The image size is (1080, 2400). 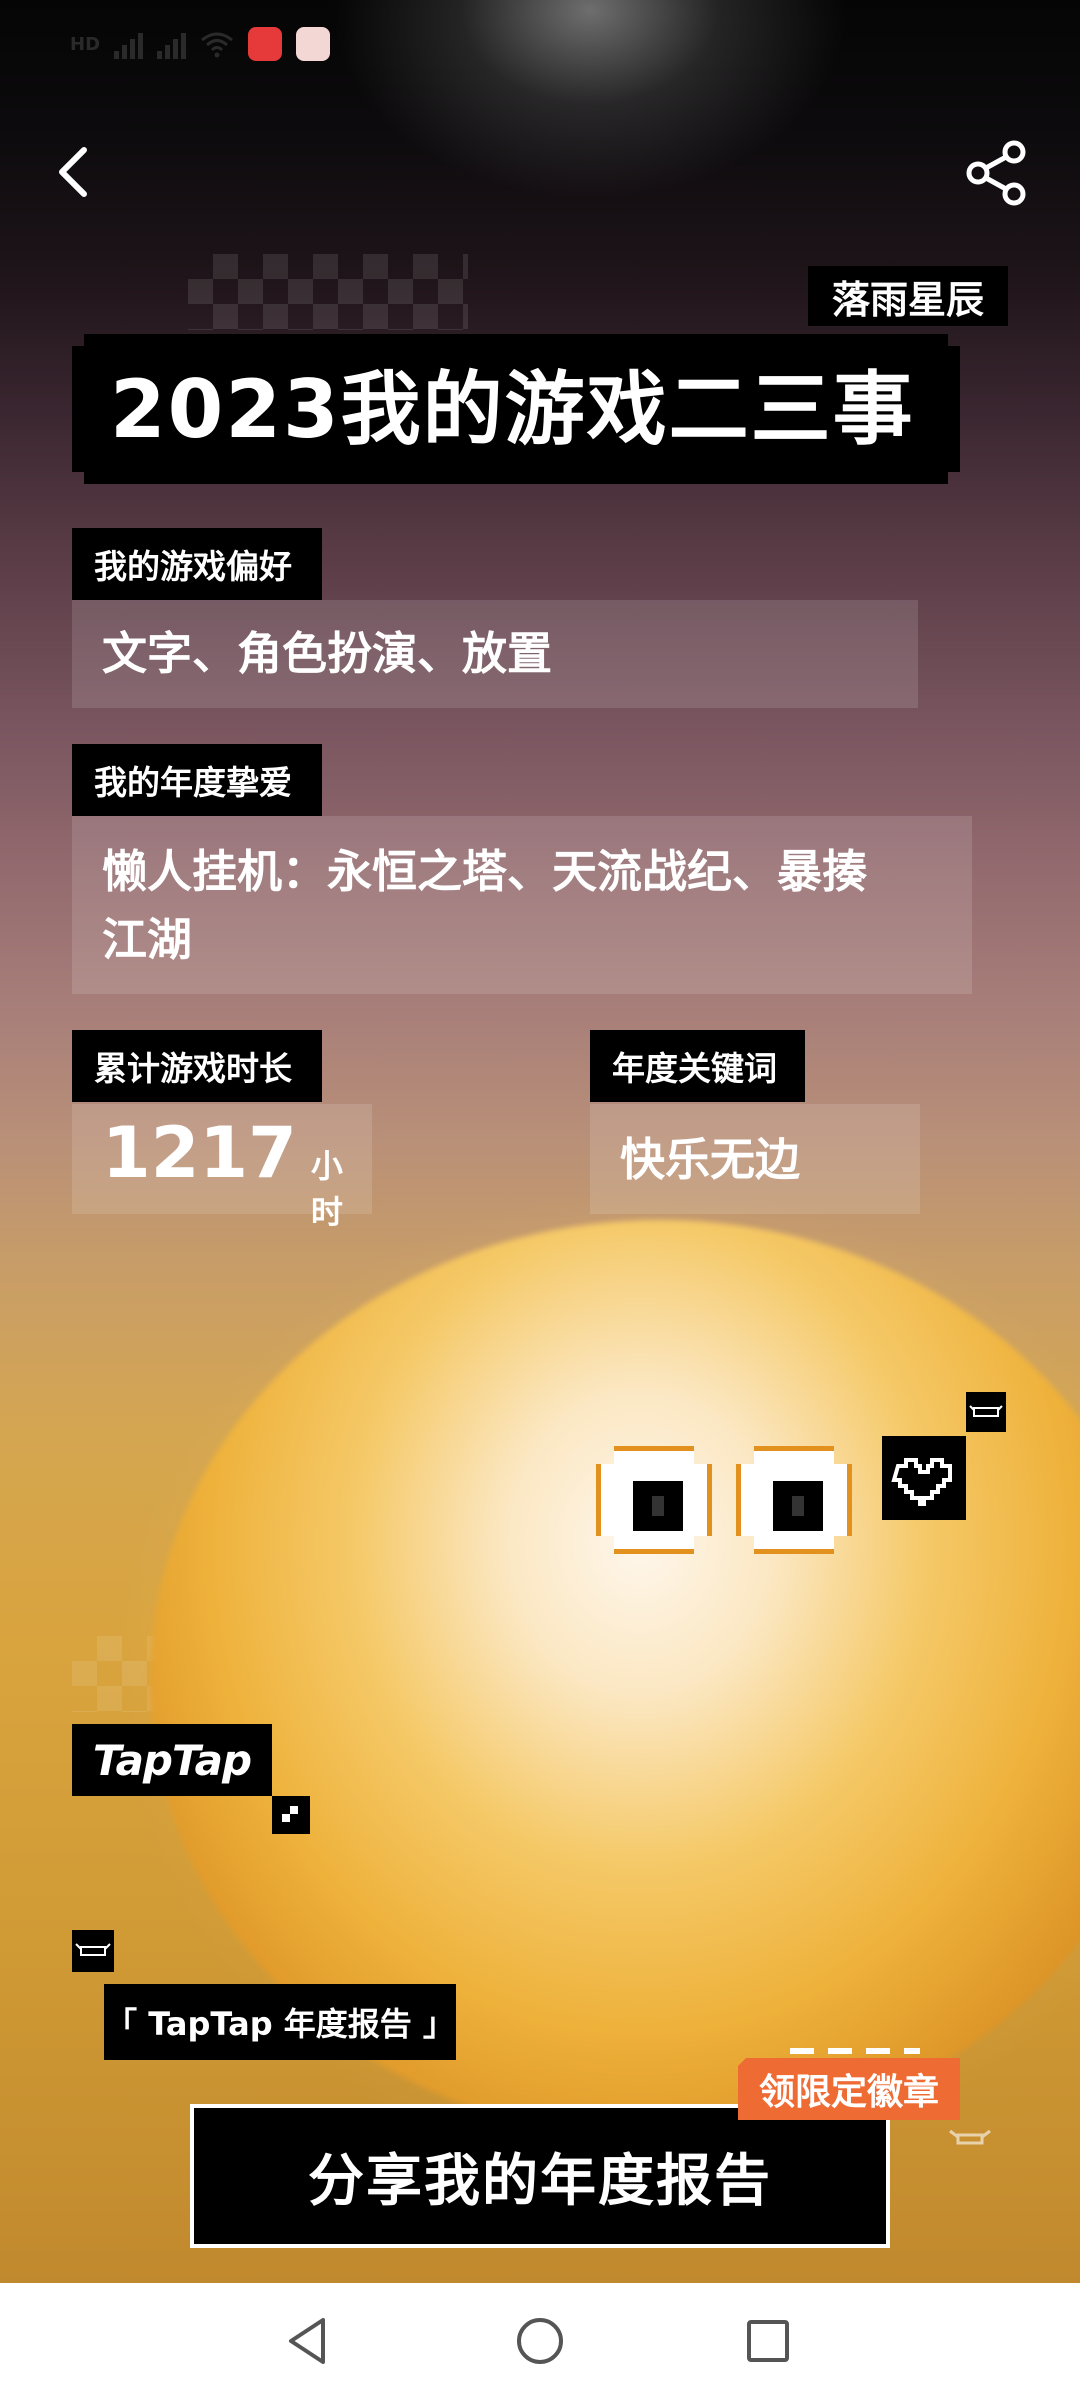 I want to click on report-tag: 「 TapTap 年度报告 」, so click(x=280, y=2022).